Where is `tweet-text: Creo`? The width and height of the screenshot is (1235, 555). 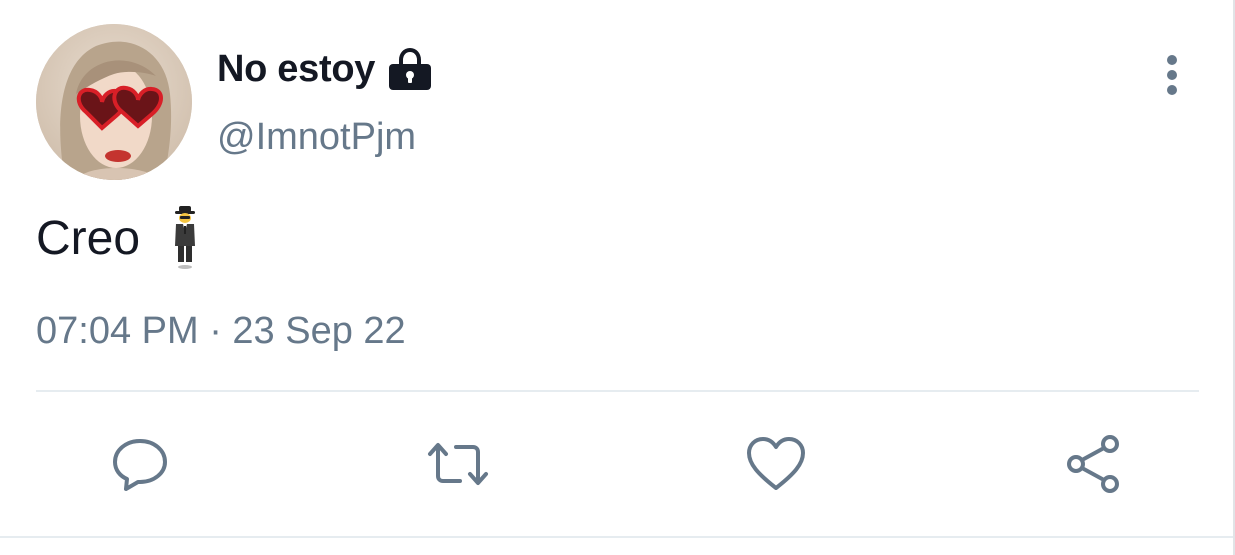 tweet-text: Creo is located at coordinates (118, 238).